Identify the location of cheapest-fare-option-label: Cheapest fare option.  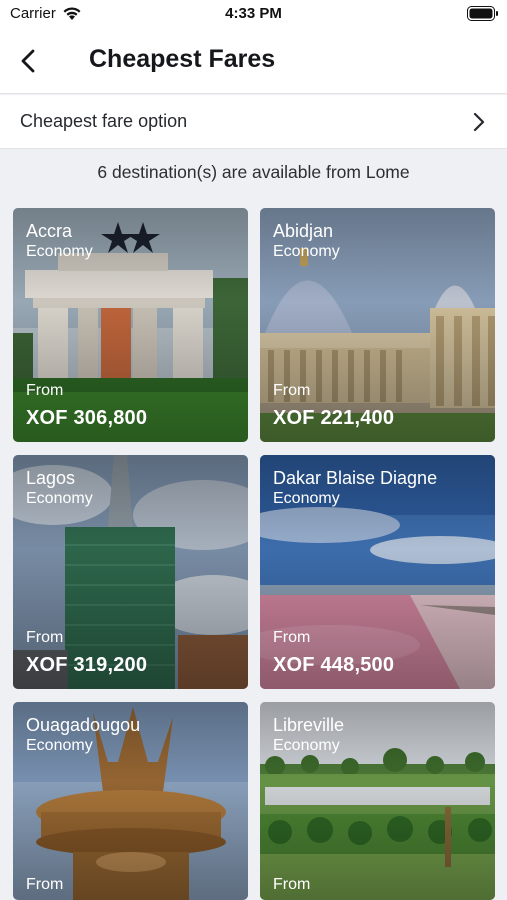
(104, 121).